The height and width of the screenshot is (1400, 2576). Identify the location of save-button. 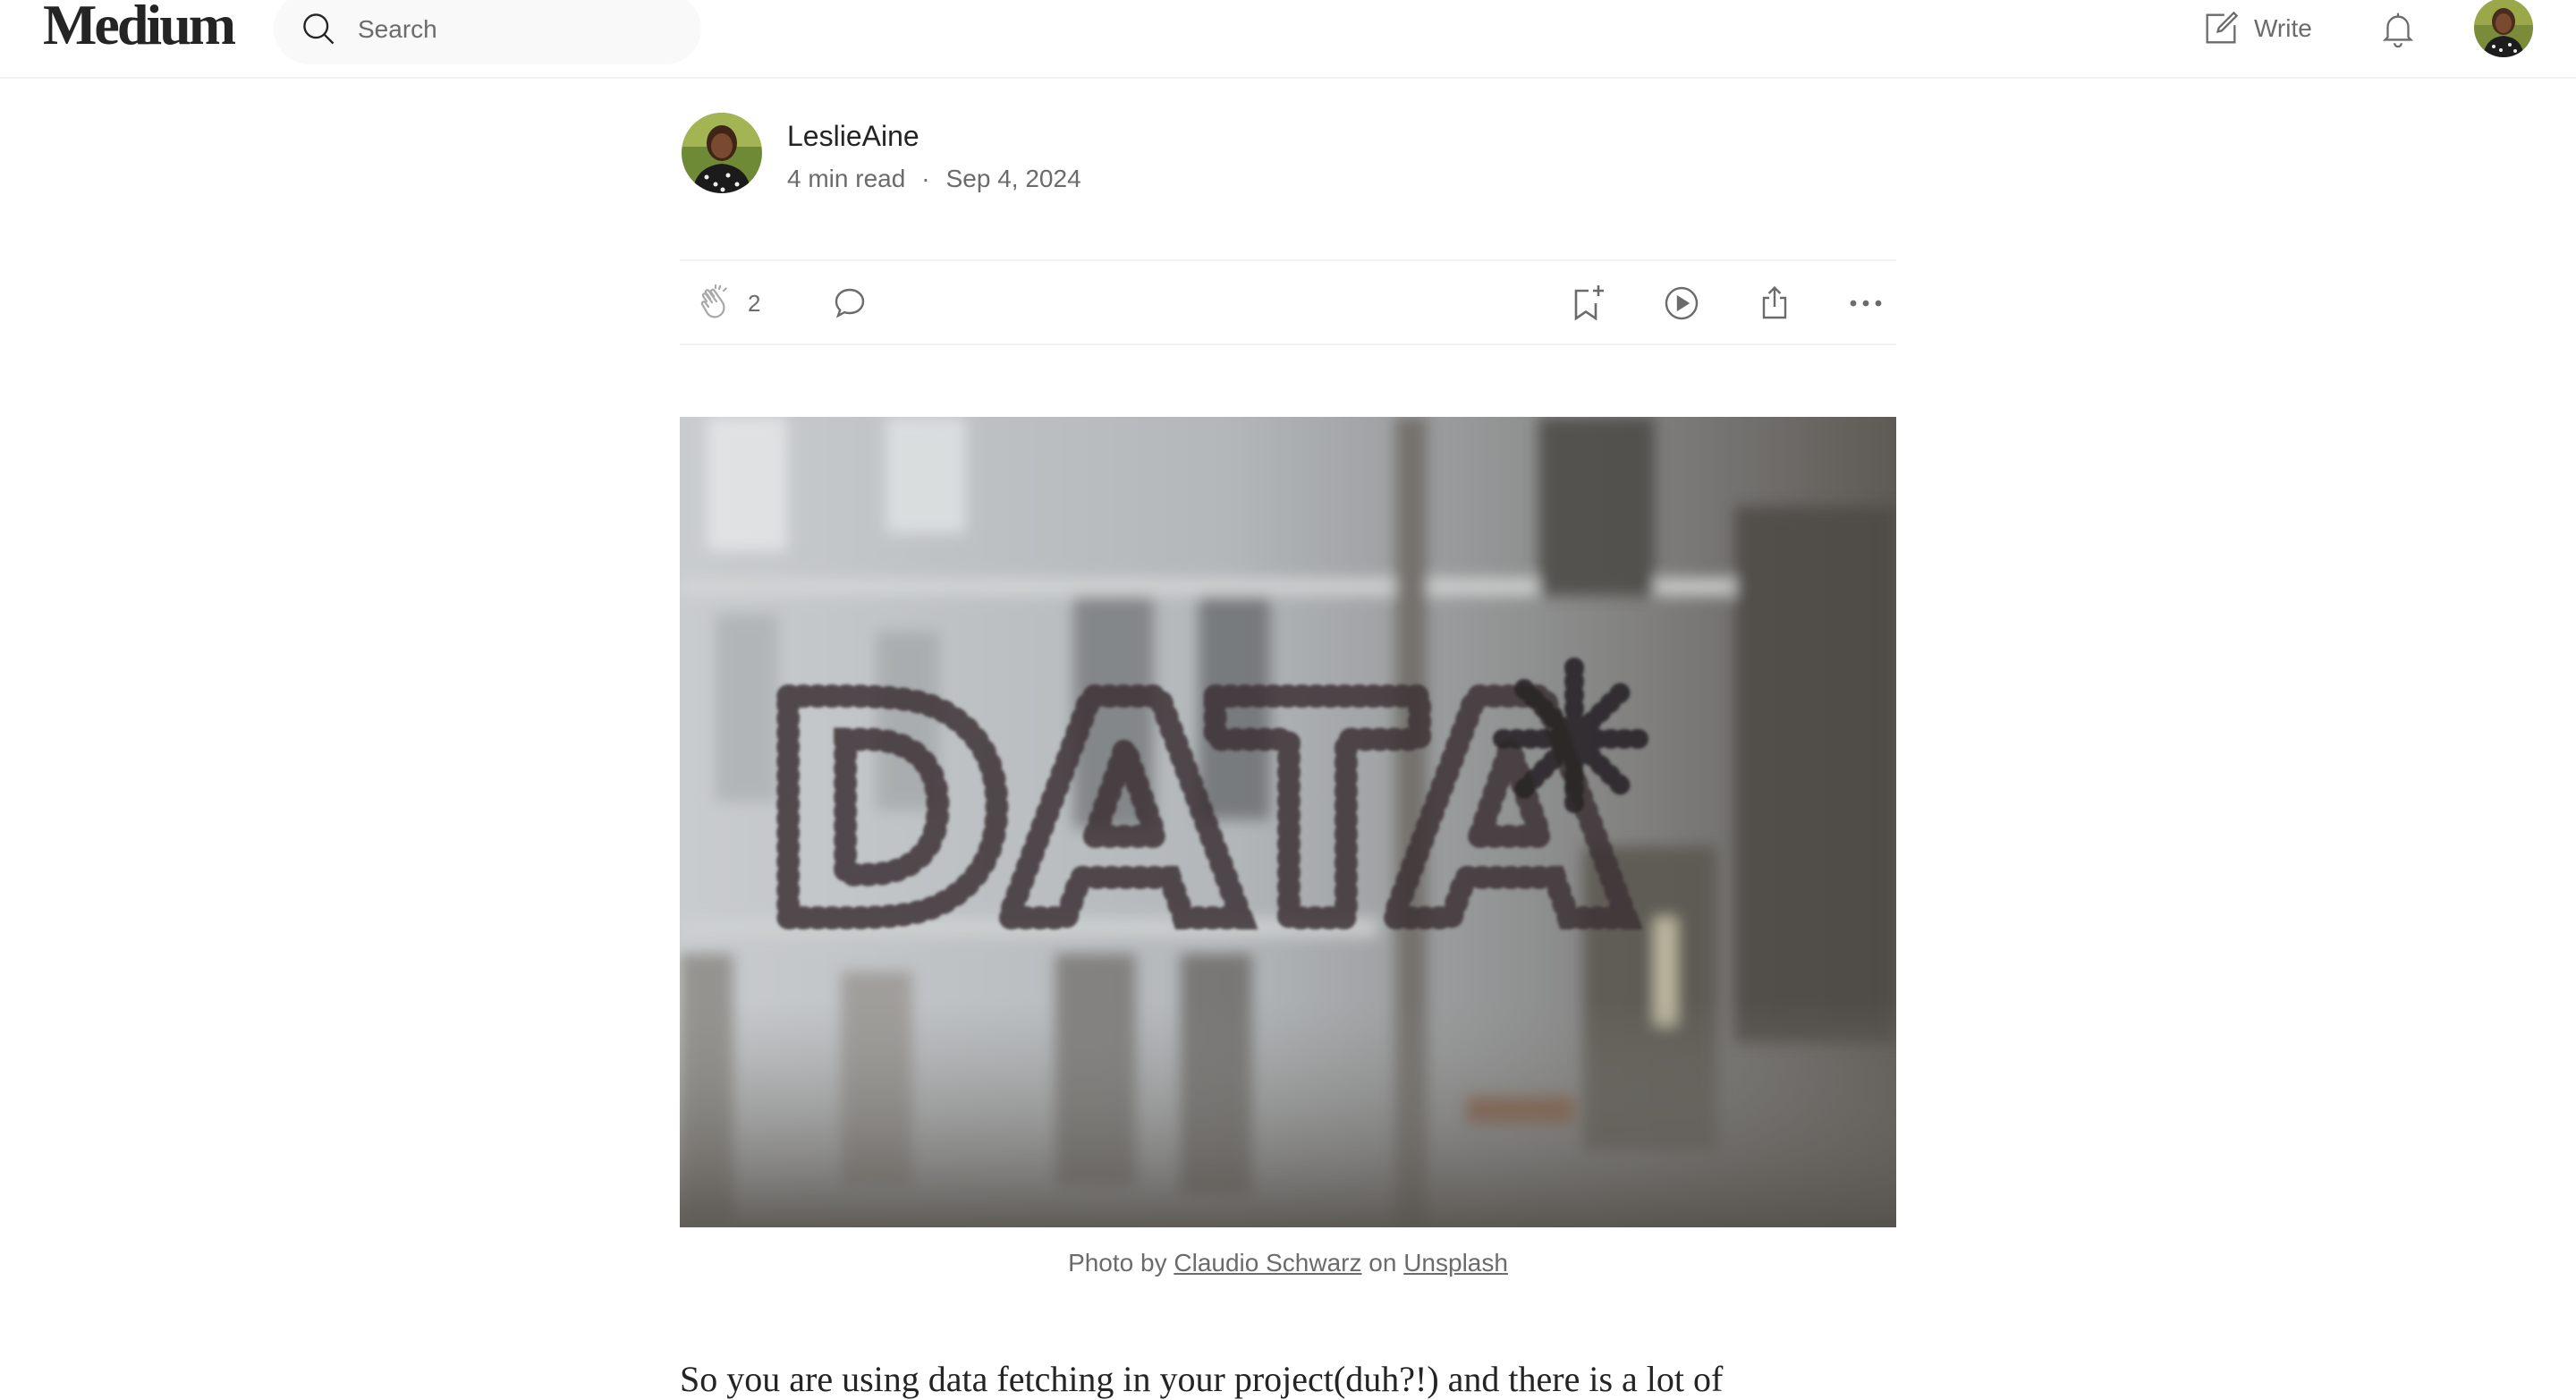
(1588, 303).